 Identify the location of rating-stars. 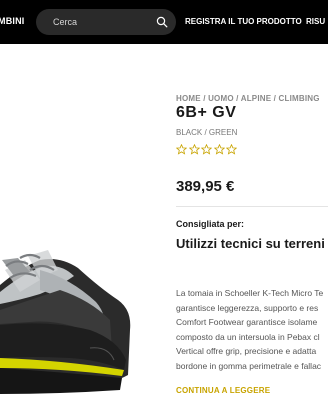
(207, 151).